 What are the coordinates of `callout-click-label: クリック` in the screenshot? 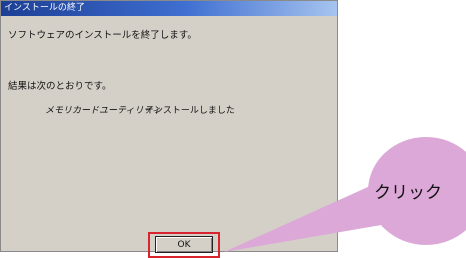 It's located at (408, 193).